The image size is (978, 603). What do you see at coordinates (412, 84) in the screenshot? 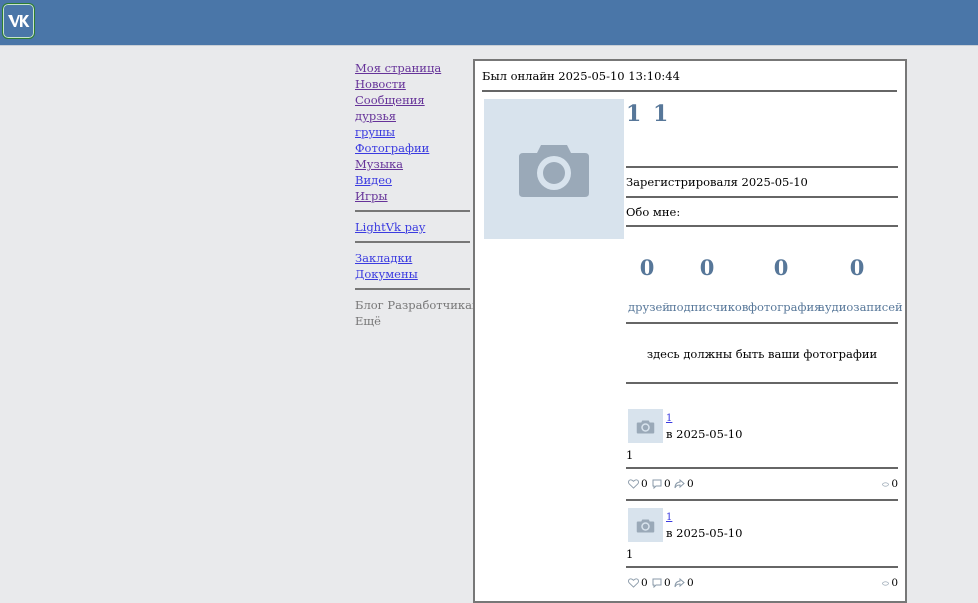
I see `menu-item-news: Новости` at bounding box center [412, 84].